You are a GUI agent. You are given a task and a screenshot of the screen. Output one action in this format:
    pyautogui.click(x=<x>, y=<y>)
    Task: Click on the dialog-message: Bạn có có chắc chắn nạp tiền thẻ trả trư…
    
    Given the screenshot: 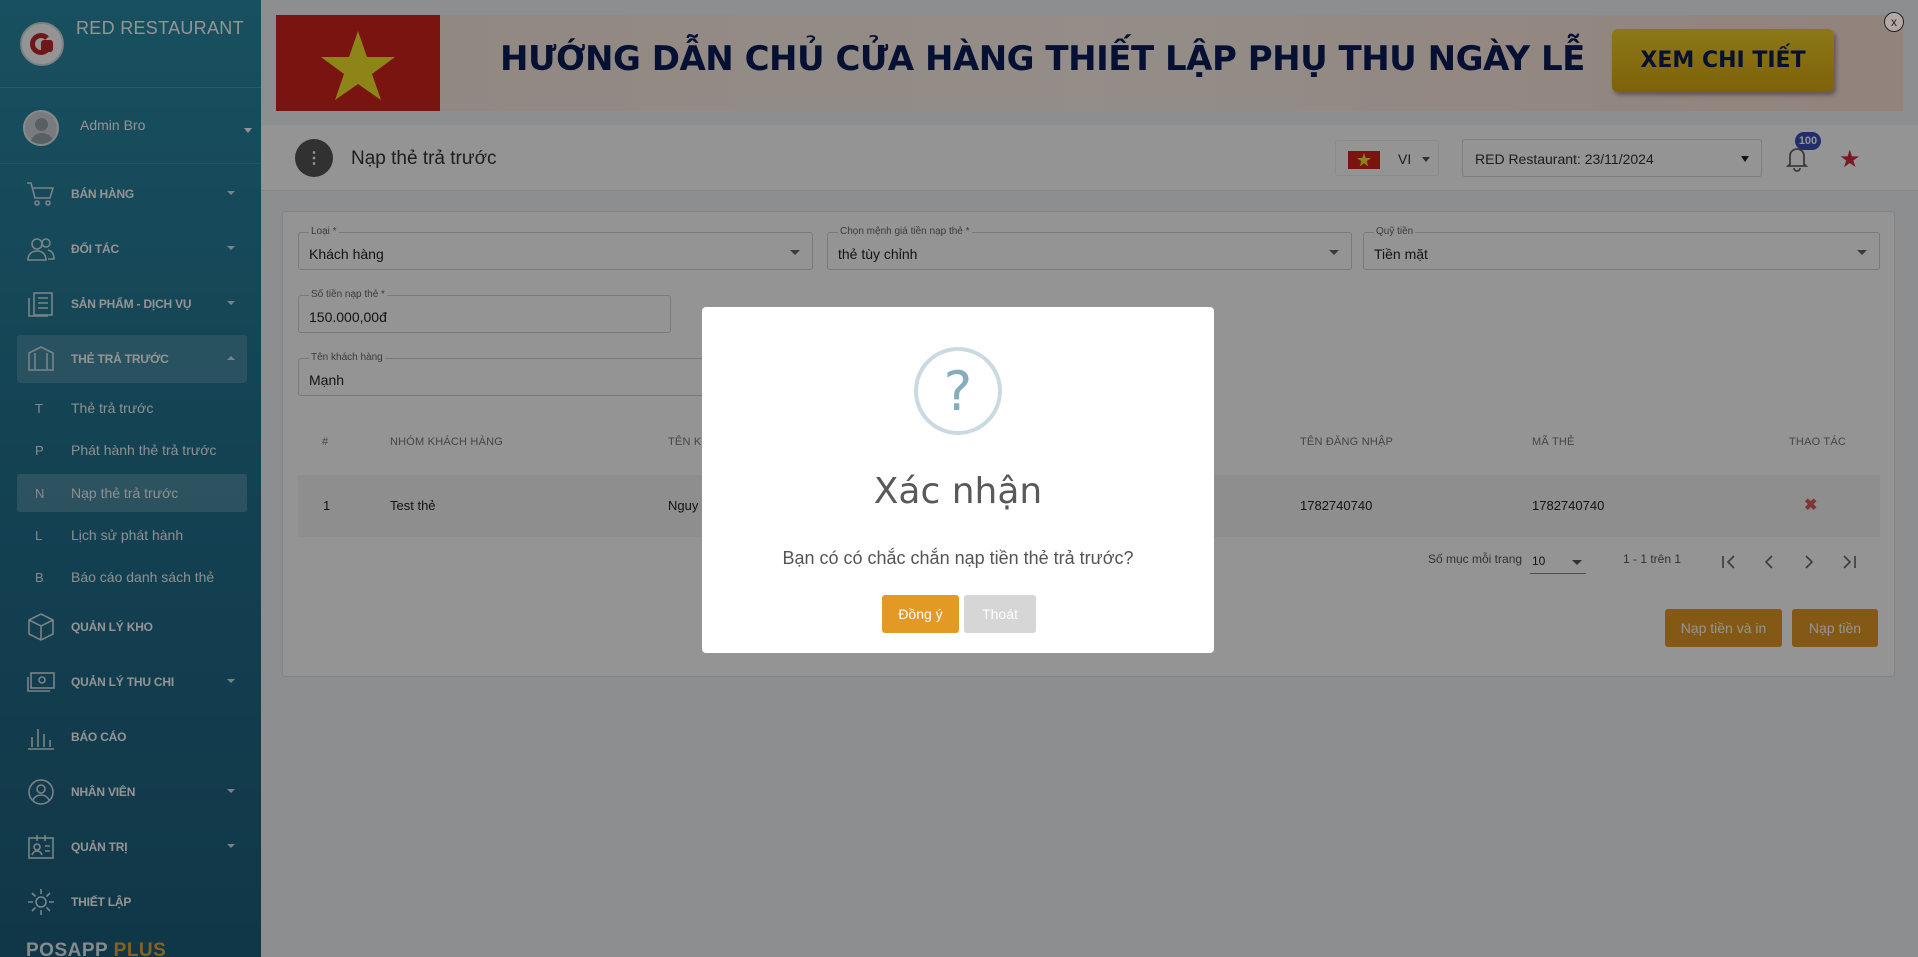 What is the action you would take?
    pyautogui.click(x=958, y=558)
    